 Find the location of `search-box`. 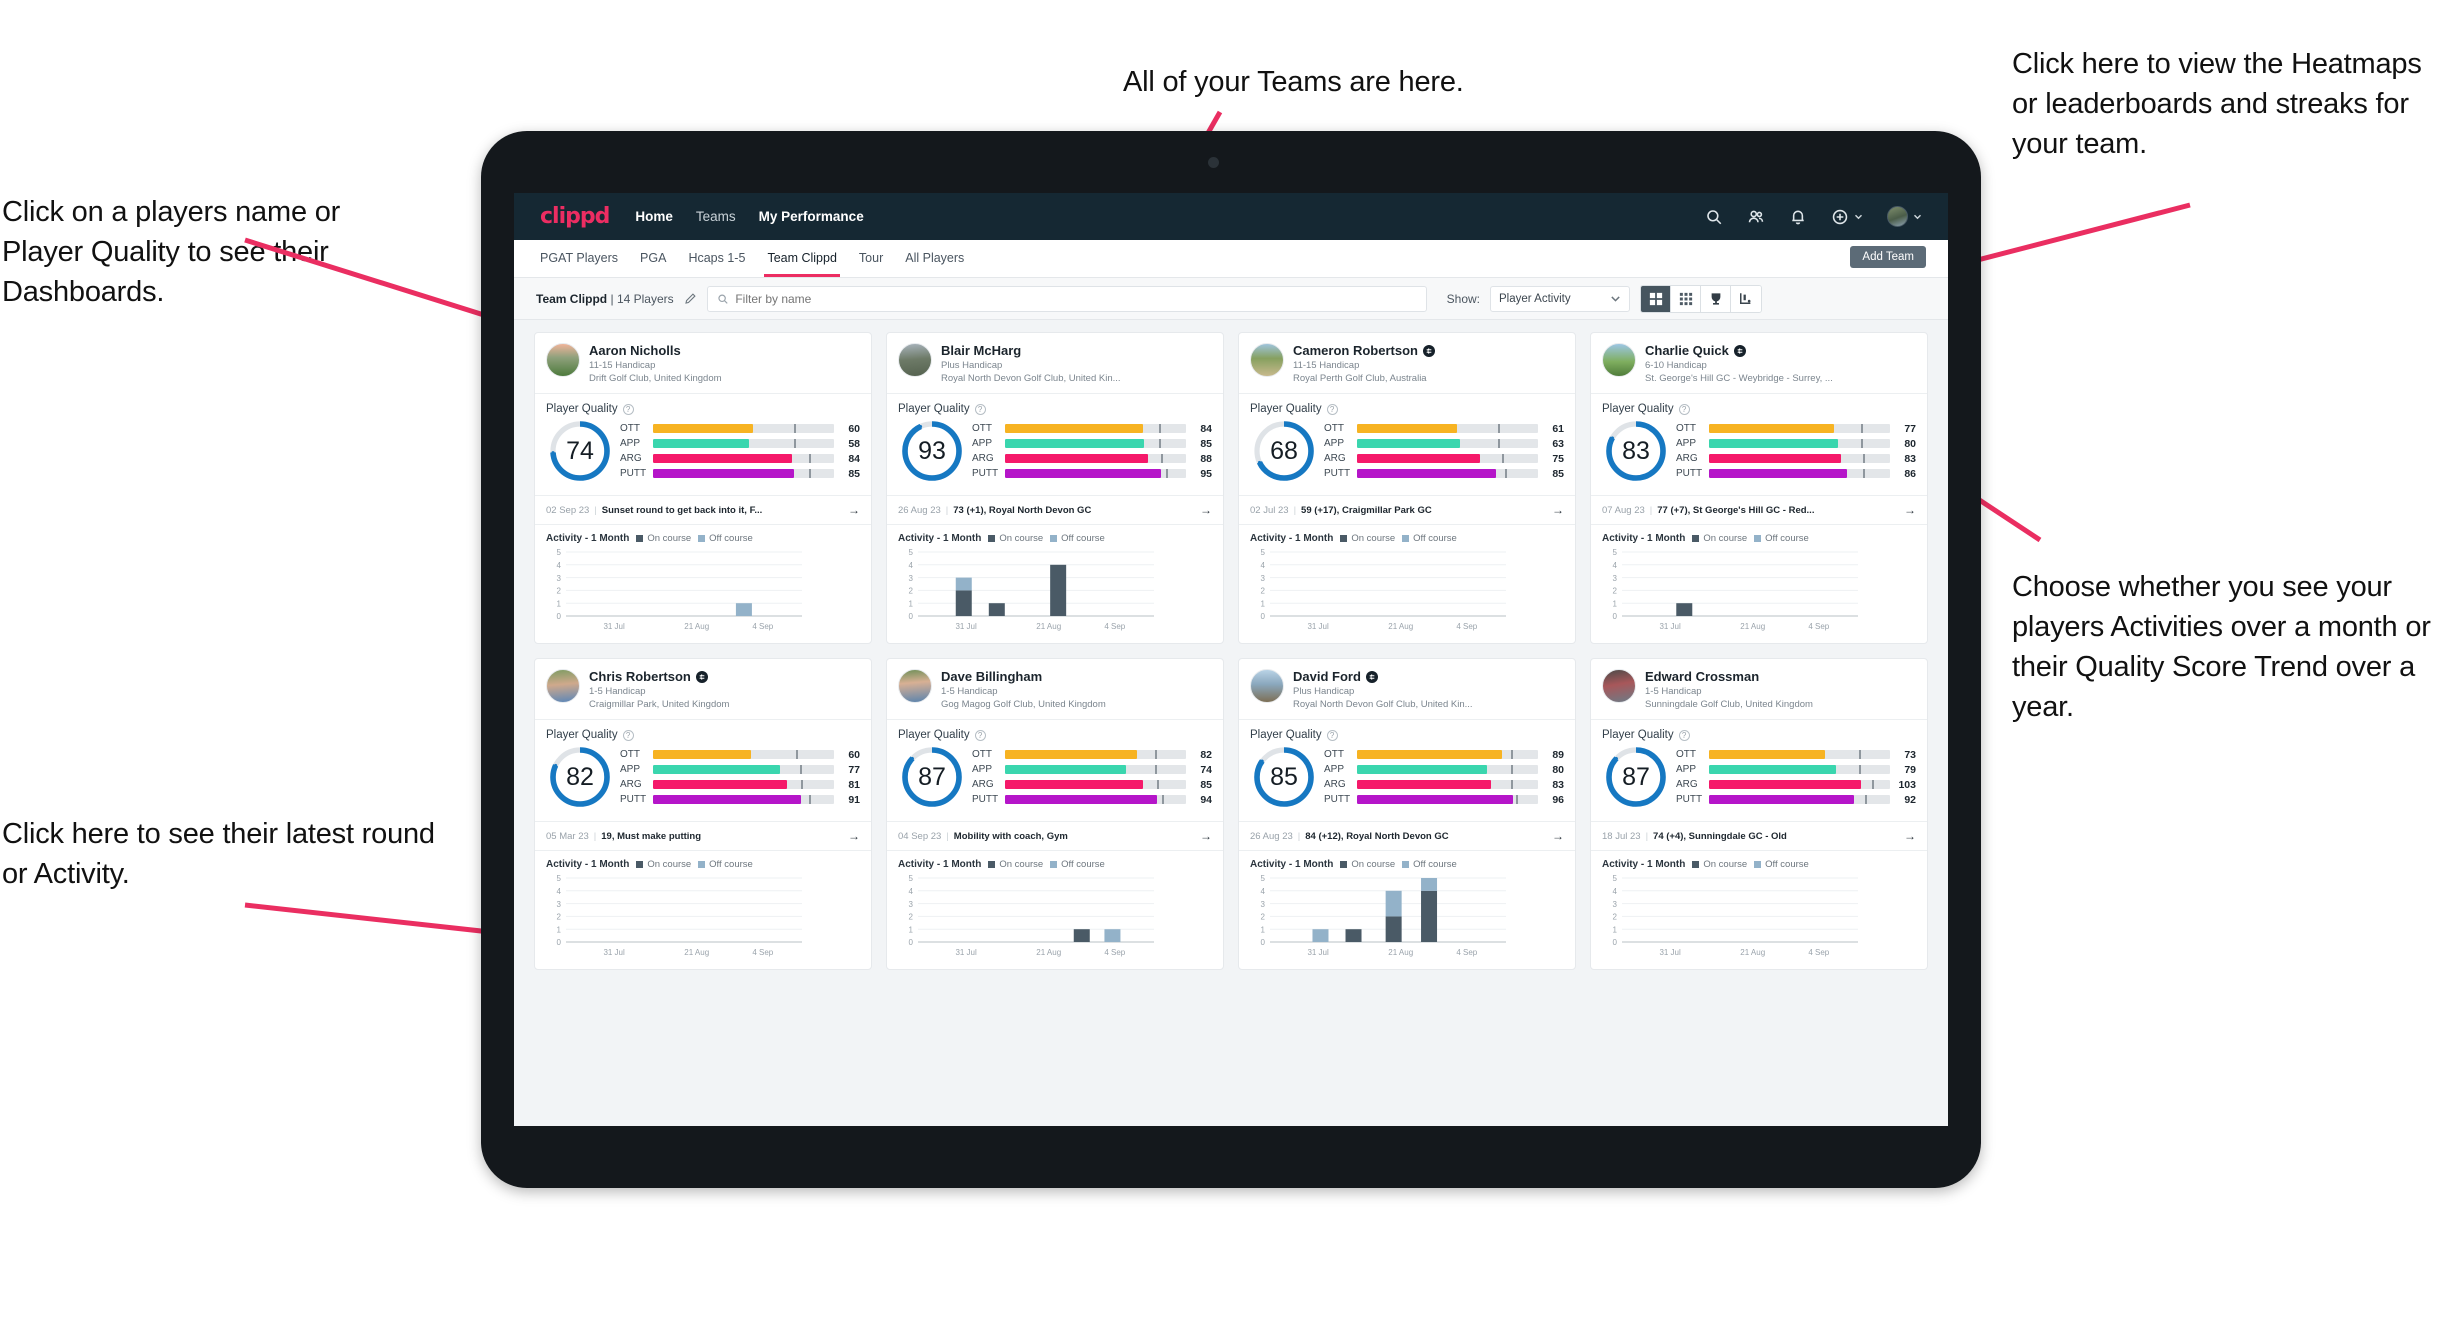

search-box is located at coordinates (1066, 298).